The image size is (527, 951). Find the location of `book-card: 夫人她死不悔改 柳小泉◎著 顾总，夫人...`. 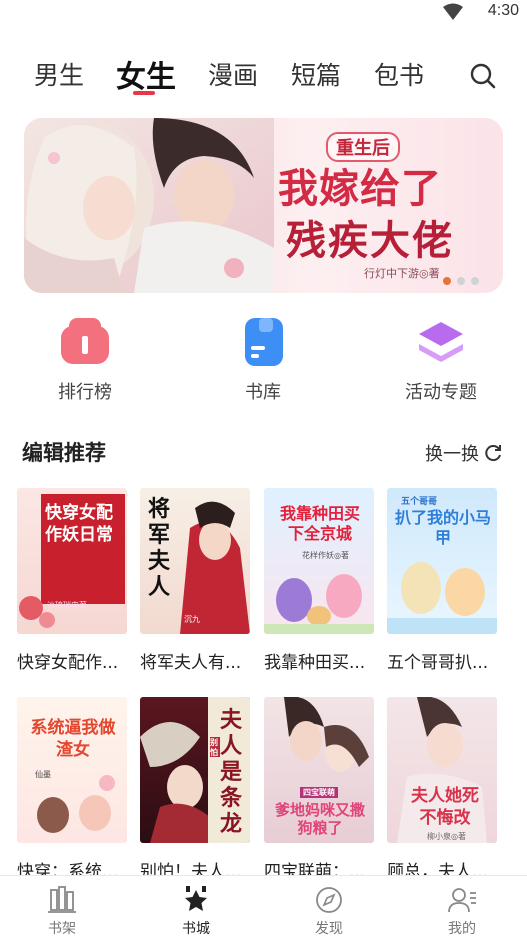

book-card: 夫人她死不悔改 柳小泉◎著 顾总，夫人... is located at coordinates (443, 789).